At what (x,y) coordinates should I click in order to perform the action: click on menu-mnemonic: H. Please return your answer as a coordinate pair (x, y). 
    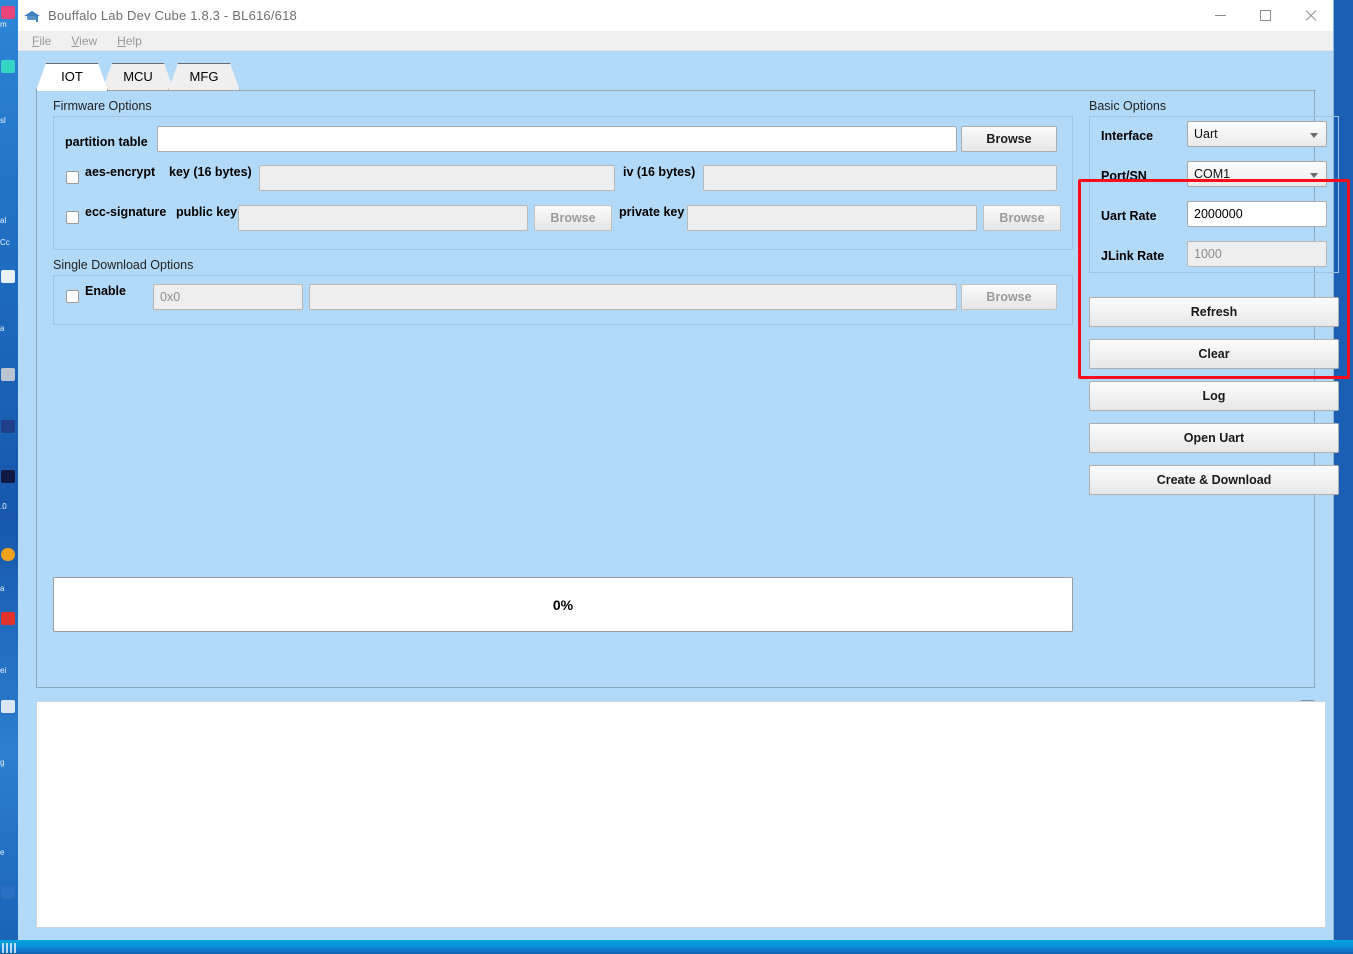
    Looking at the image, I should click on (121, 40).